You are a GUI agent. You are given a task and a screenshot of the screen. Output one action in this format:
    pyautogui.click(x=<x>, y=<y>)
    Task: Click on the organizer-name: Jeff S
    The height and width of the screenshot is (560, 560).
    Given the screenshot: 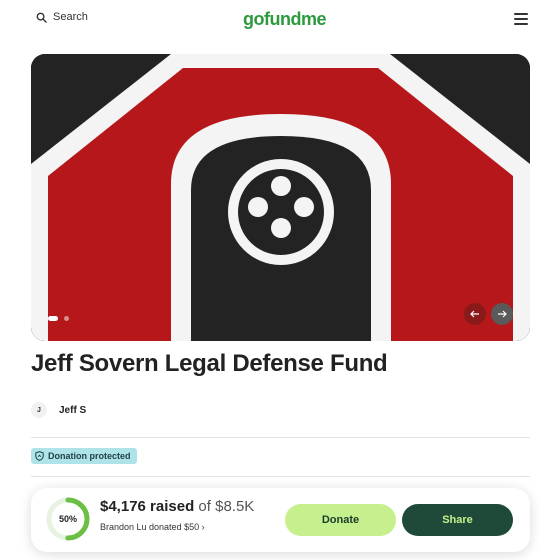 What is the action you would take?
    pyautogui.click(x=73, y=410)
    